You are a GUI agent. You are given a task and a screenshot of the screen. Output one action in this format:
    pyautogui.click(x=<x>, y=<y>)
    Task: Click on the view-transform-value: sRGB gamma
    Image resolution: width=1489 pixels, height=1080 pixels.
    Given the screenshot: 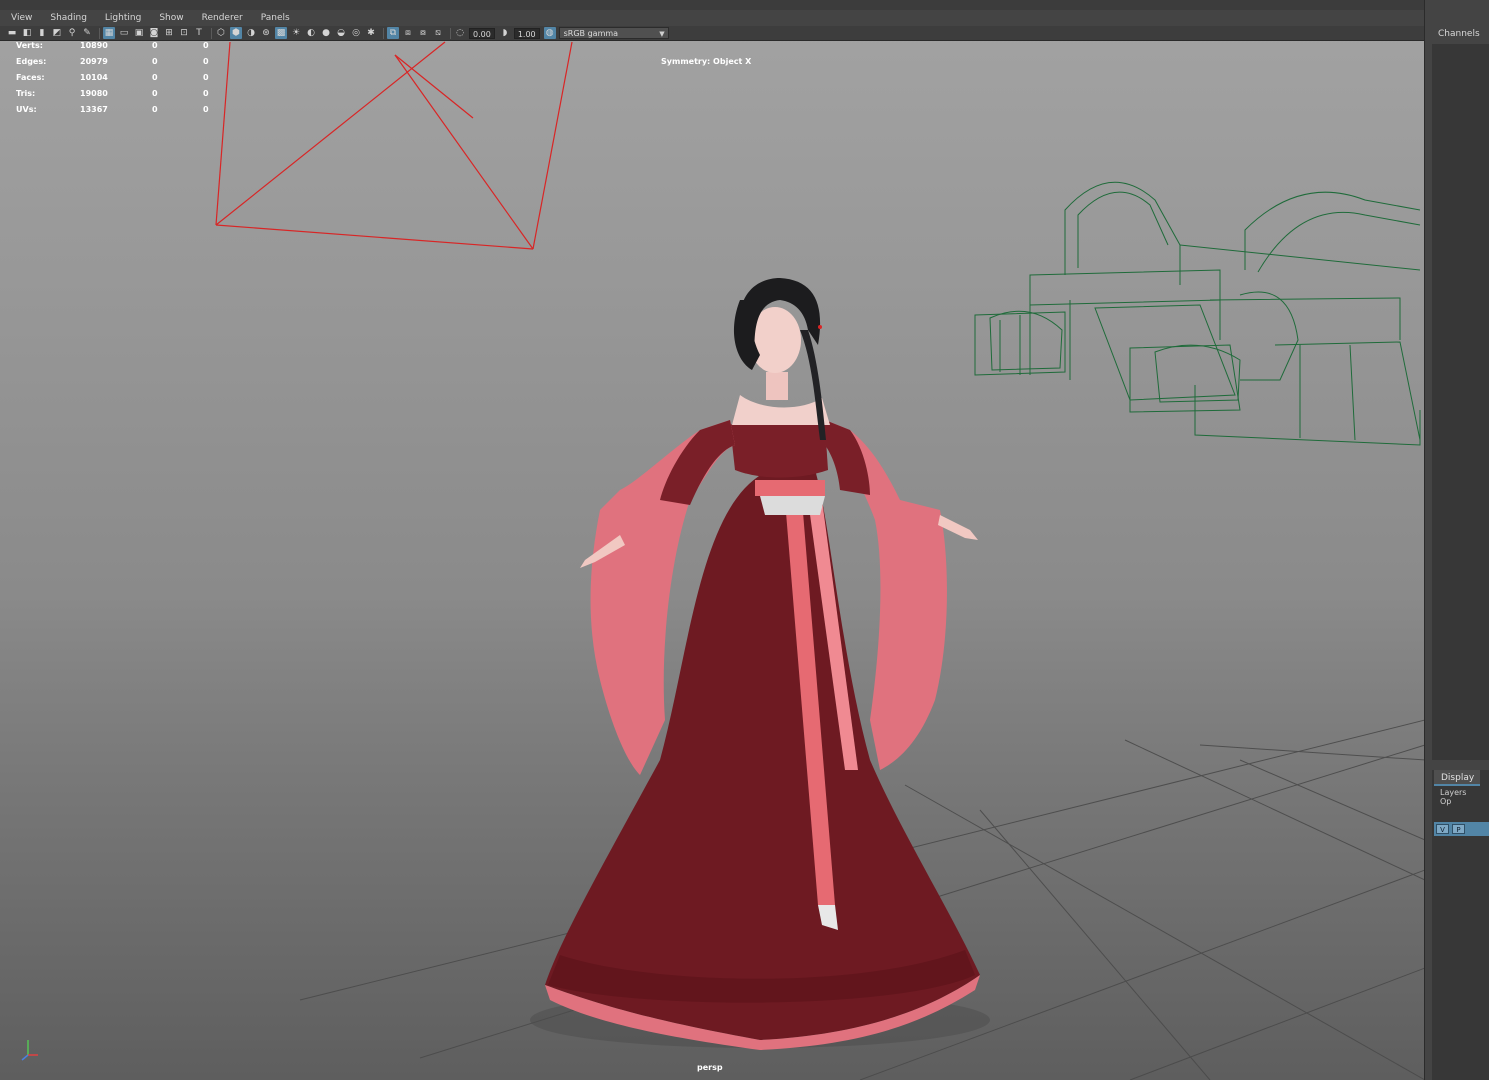 What is the action you would take?
    pyautogui.click(x=591, y=33)
    